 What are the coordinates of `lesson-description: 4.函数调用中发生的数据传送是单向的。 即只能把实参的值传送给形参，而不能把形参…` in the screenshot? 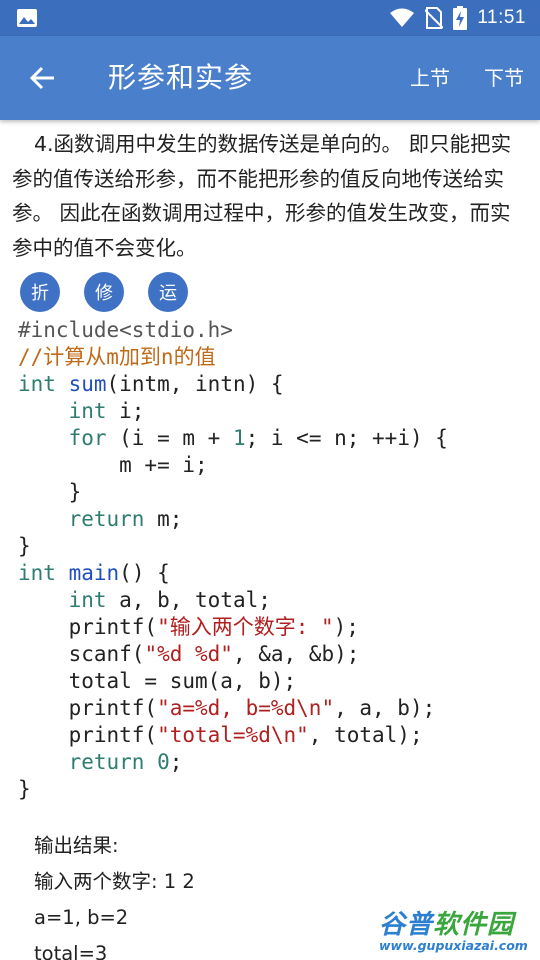 It's located at (262, 196).